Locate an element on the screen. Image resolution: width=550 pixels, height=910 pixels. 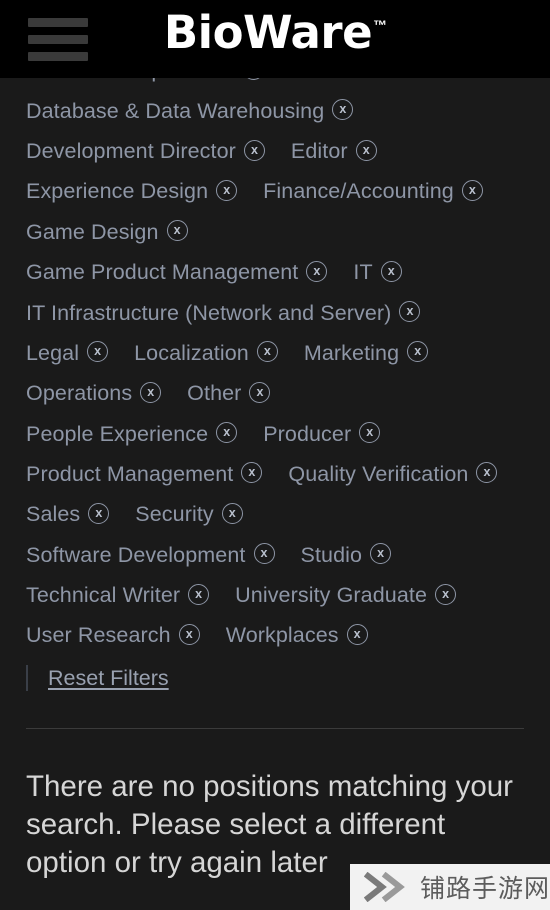
site-header: BioWare™ is located at coordinates (275, 39).